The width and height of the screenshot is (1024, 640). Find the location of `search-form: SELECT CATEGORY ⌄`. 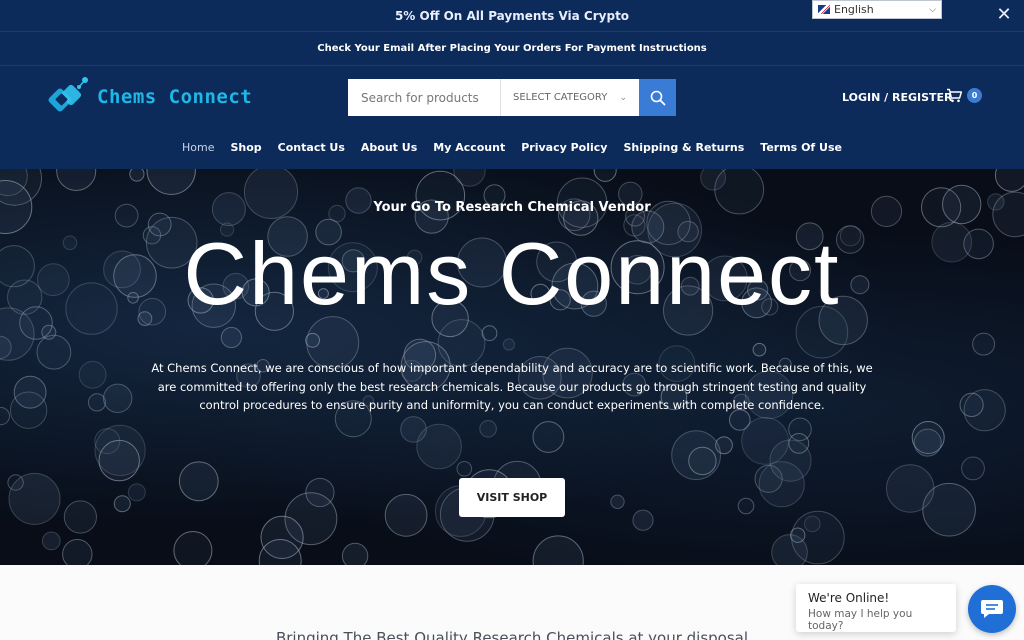

search-form: SELECT CATEGORY ⌄ is located at coordinates (512, 97).